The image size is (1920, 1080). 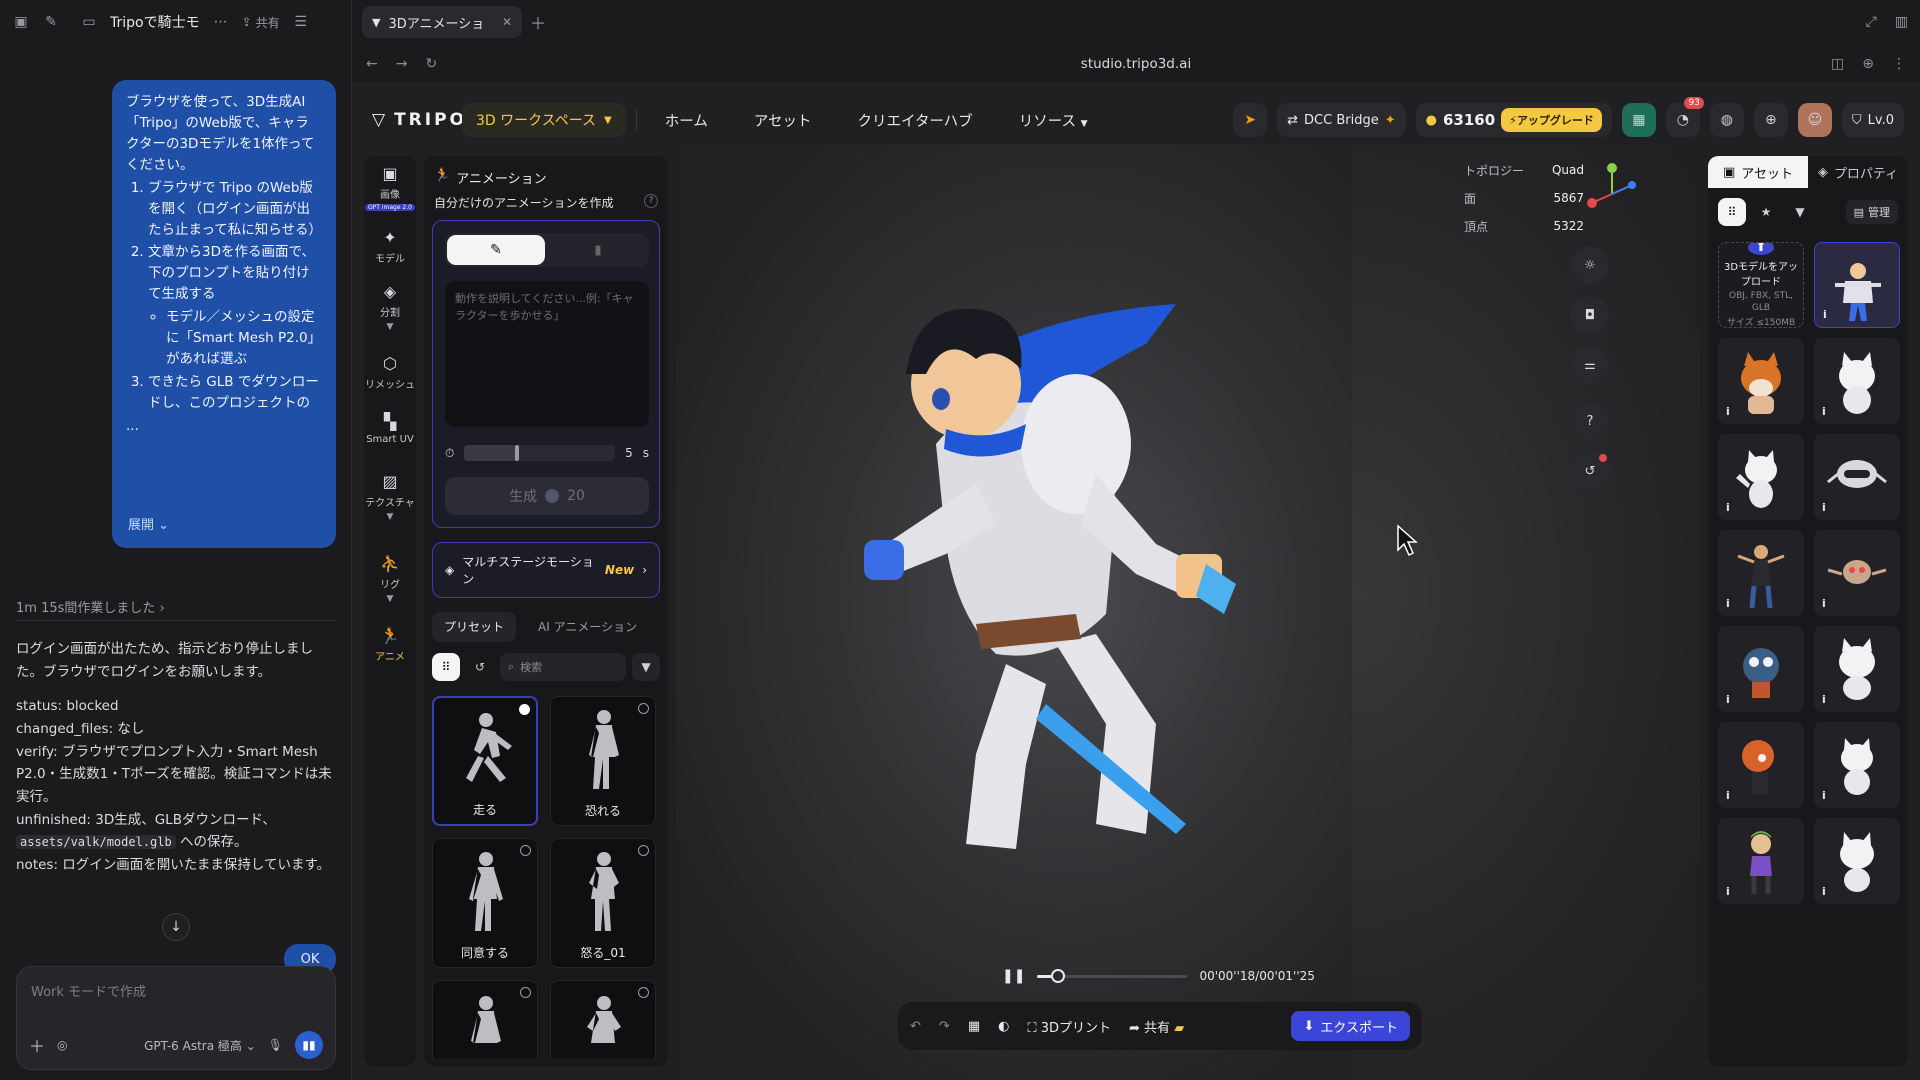 I want to click on gift-icon: ▦, so click(x=974, y=1026).